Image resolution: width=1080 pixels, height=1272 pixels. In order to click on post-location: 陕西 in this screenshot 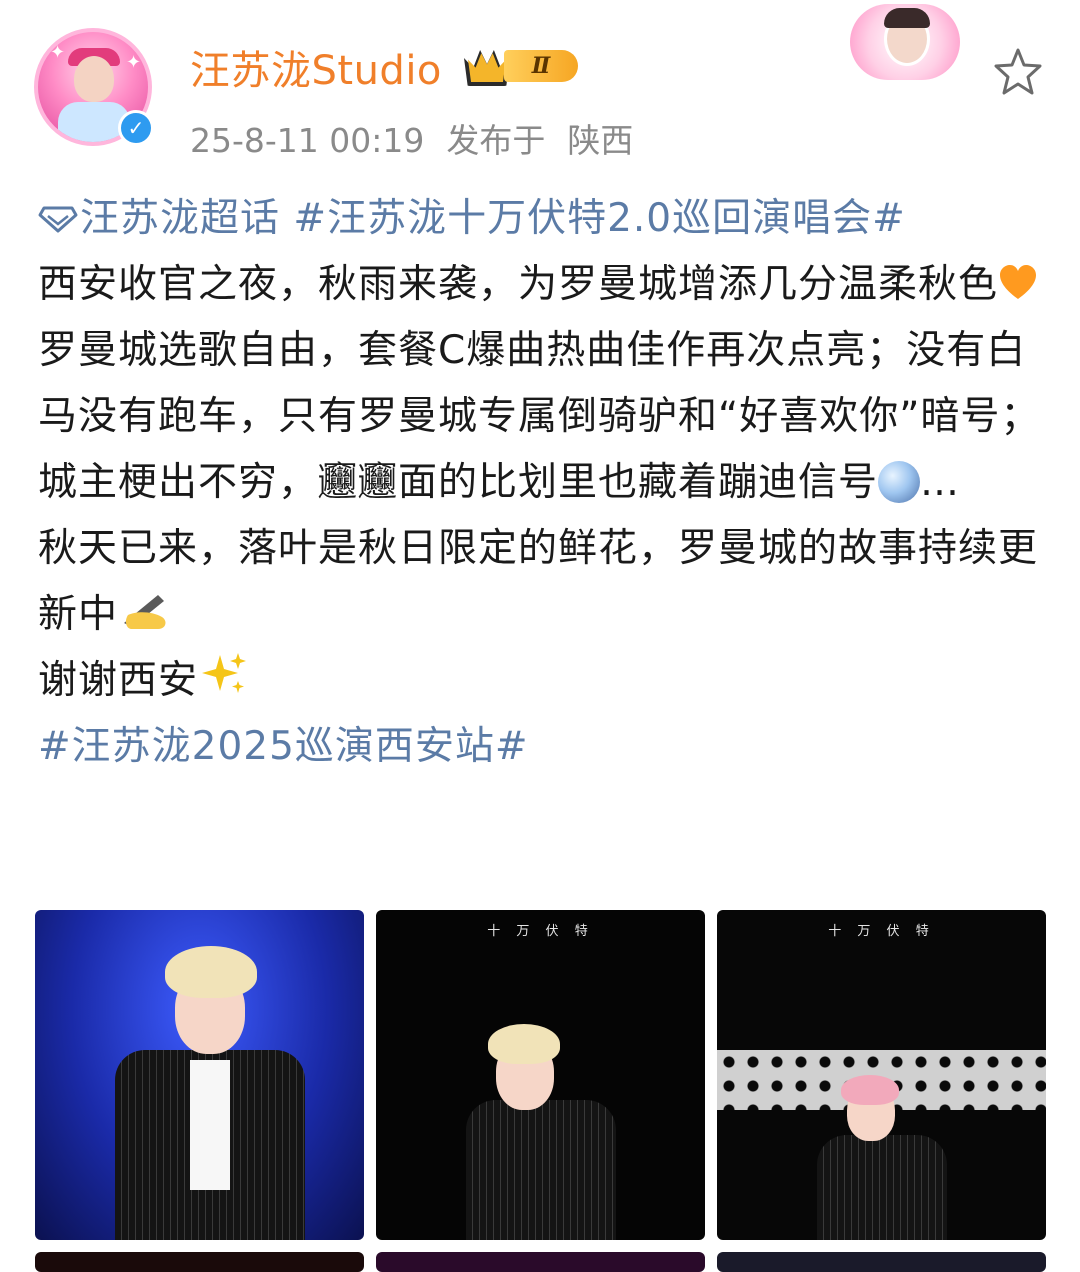, I will do `click(600, 140)`.